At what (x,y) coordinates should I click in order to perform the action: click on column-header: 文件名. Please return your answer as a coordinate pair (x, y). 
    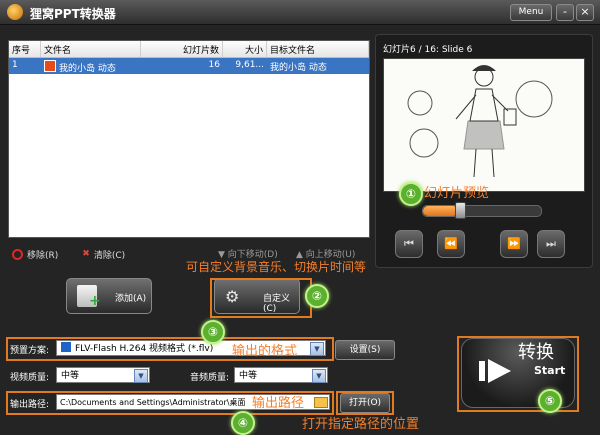
    Looking at the image, I should click on (91, 49).